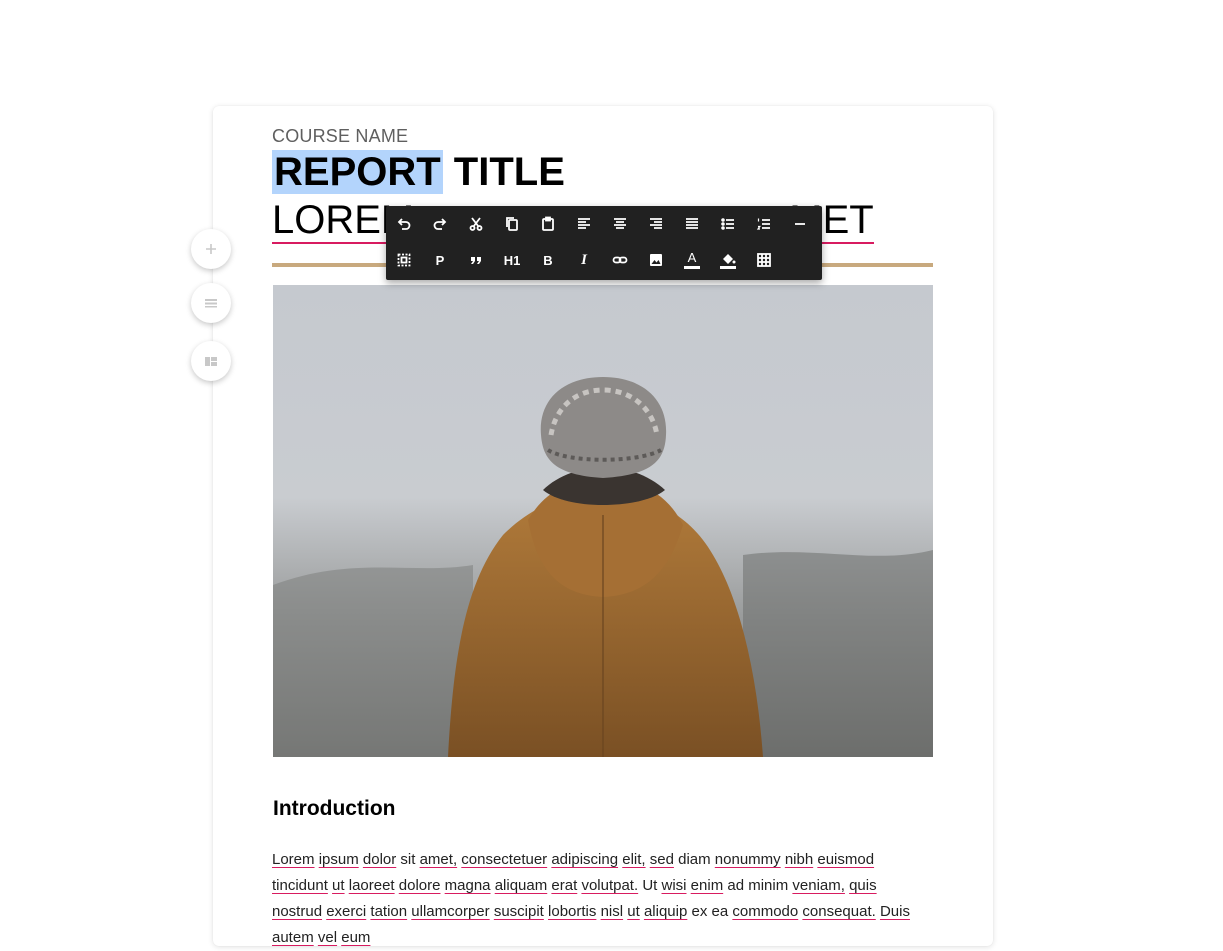 This screenshot has height=951, width=1223. Describe the element at coordinates (692, 267) in the screenshot. I see `text-color-swatch` at that location.